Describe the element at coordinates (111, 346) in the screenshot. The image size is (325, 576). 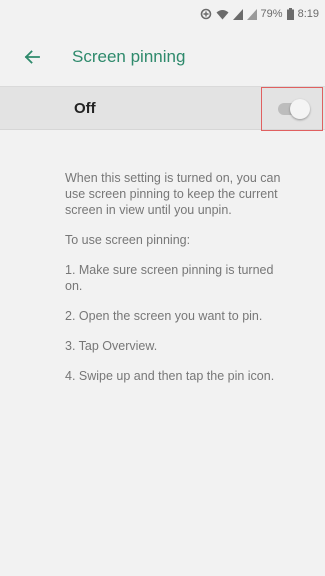
I see `step-3: 3. Tap Overview.` at that location.